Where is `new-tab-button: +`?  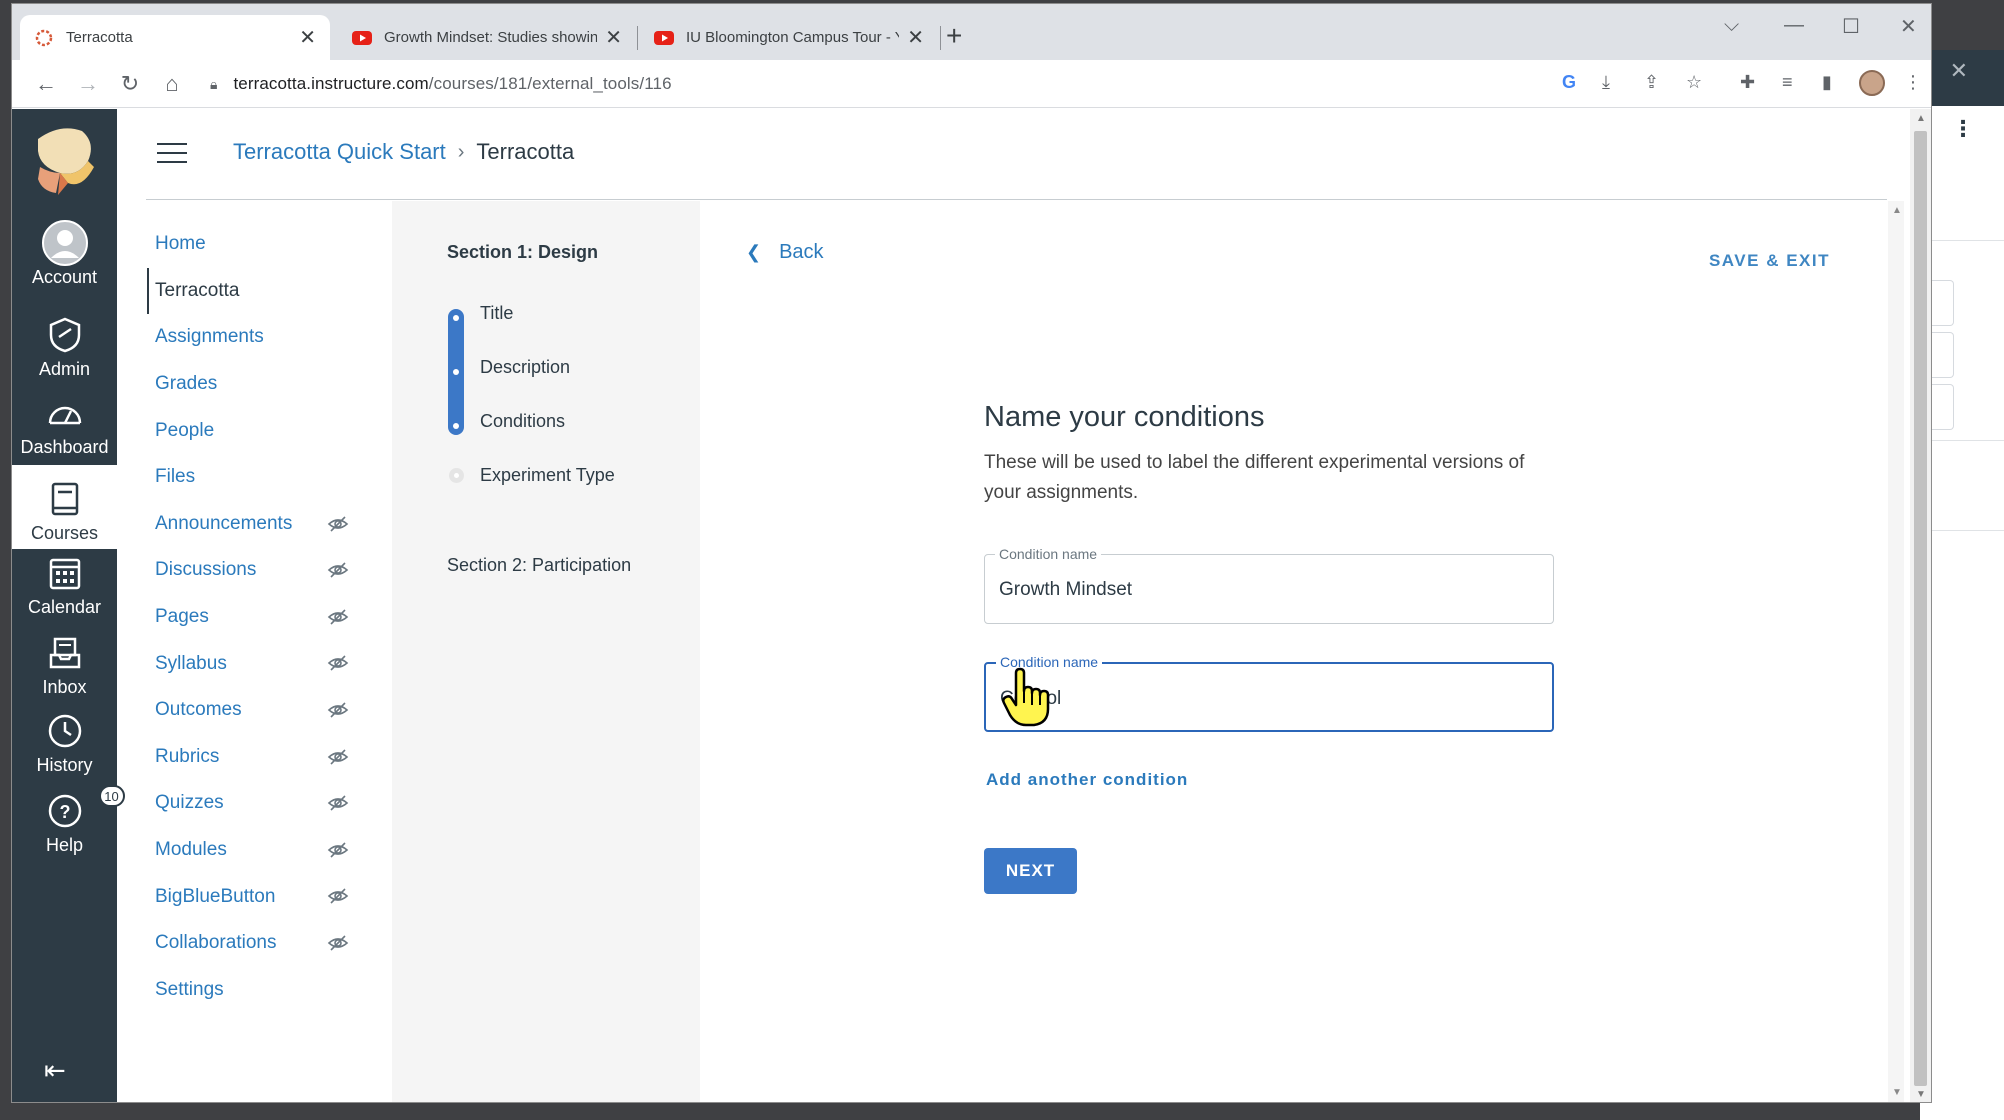 new-tab-button: + is located at coordinates (954, 36).